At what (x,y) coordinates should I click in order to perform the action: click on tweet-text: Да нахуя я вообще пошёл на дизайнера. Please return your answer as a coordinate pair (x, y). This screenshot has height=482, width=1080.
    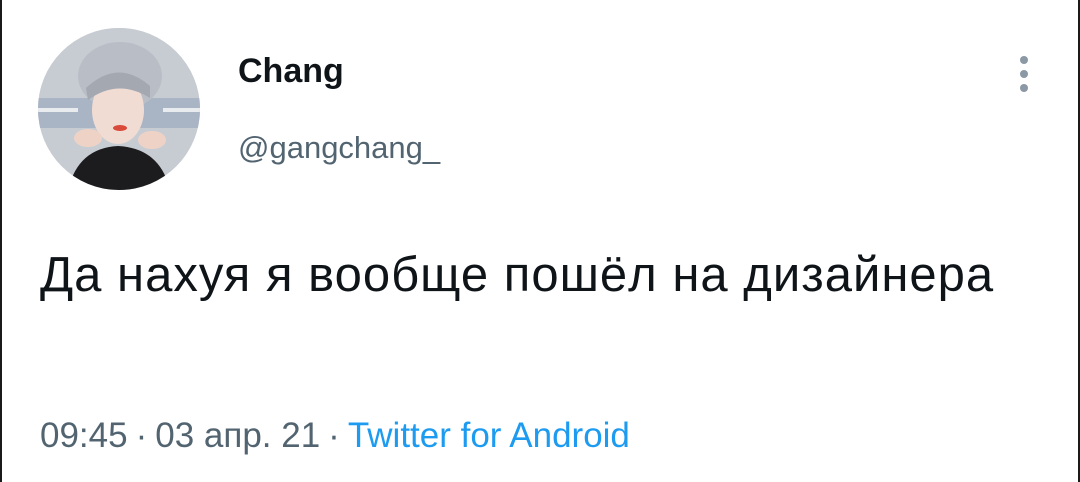
    Looking at the image, I should click on (517, 275).